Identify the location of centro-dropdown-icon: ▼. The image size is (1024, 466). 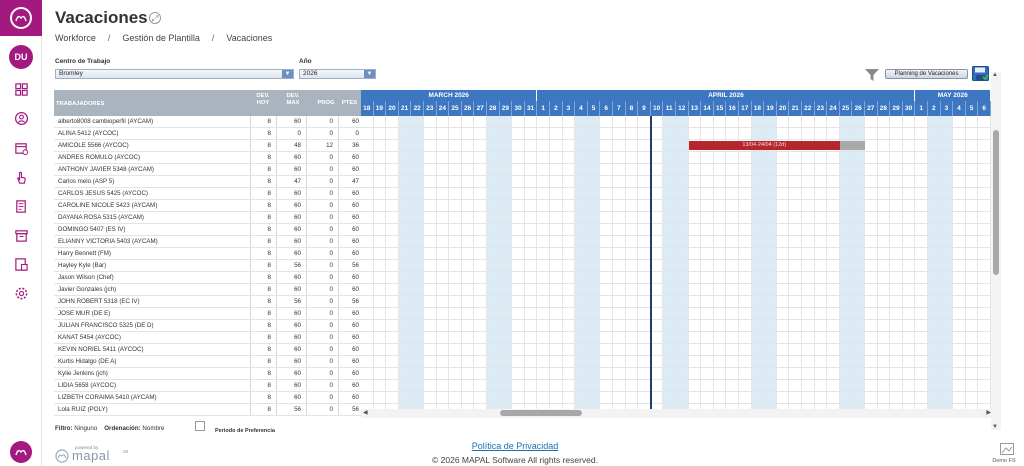
(287, 74).